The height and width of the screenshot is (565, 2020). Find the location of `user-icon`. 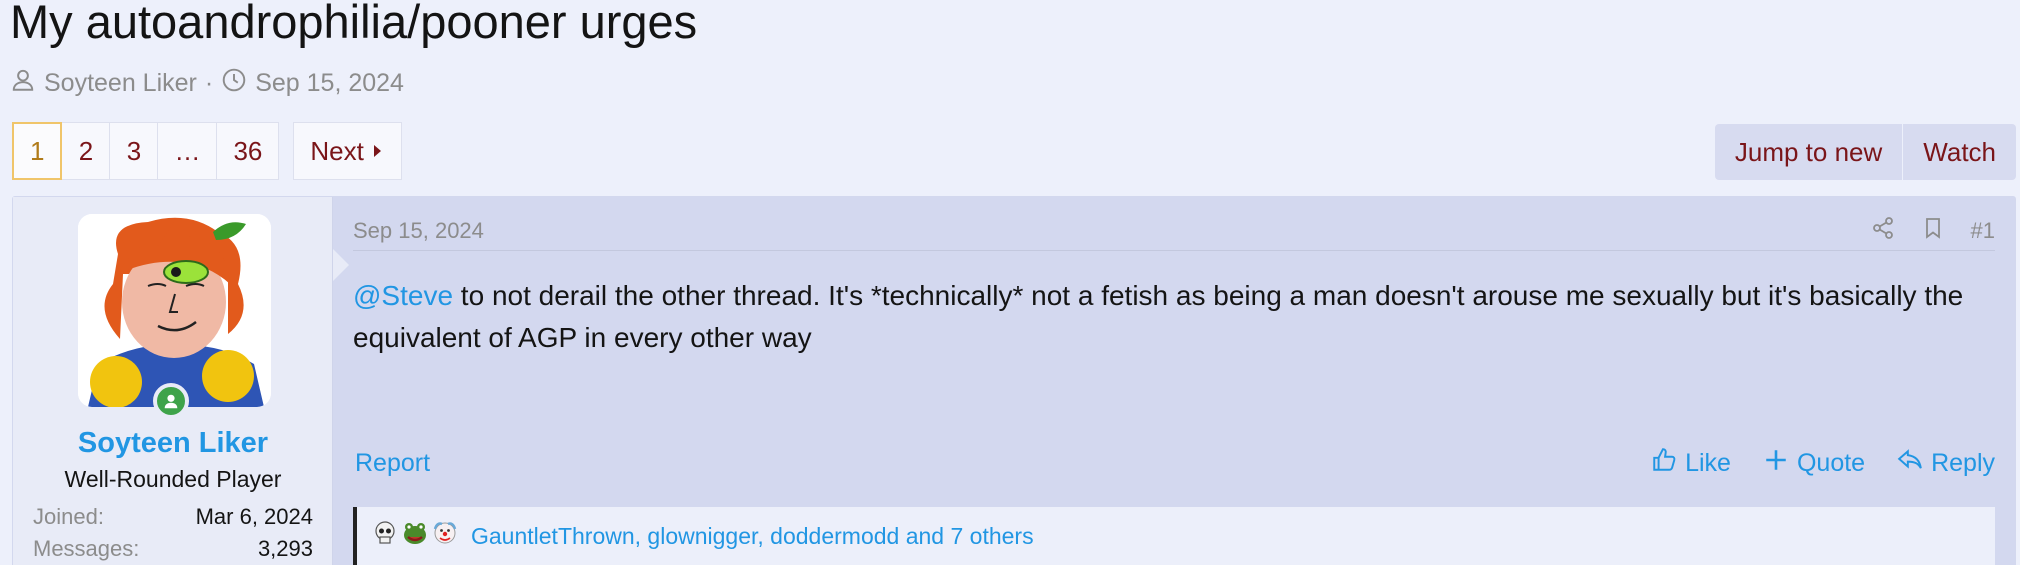

user-icon is located at coordinates (23, 83).